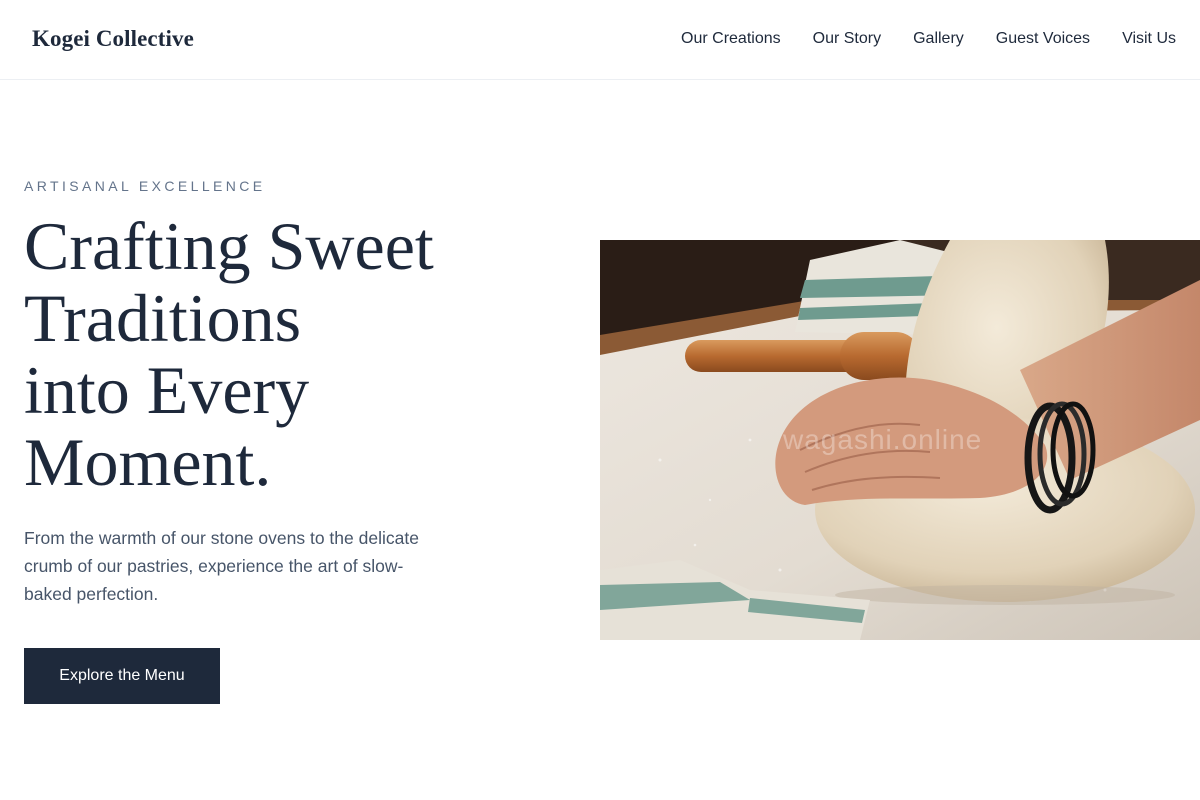 The height and width of the screenshot is (800, 1200). Describe the element at coordinates (938, 39) in the screenshot. I see `nav-gallery: Gallery` at that location.